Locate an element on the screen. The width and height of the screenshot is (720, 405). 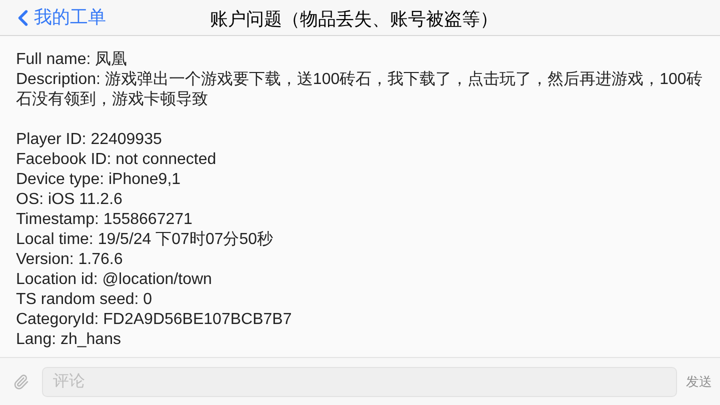
info-line: Description: 游戏弹出一个游戏要下载，送100砖石，我下载了，点击玩了，然后再进游戏，100砖石没有领到，游戏卡顿导致 is located at coordinates (360, 90).